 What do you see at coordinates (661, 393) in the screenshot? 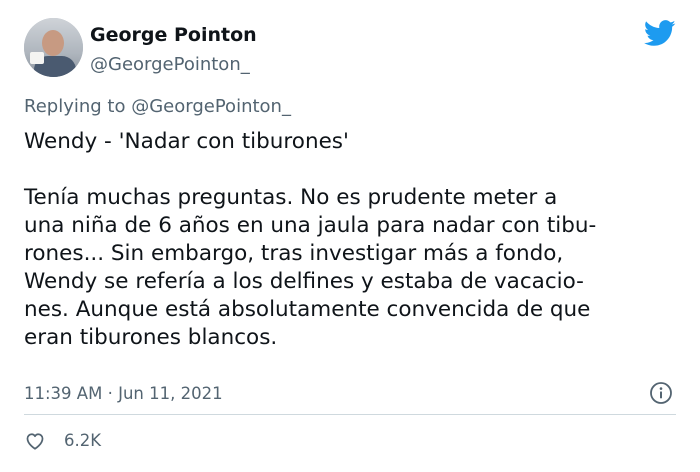
I see `info-icon` at bounding box center [661, 393].